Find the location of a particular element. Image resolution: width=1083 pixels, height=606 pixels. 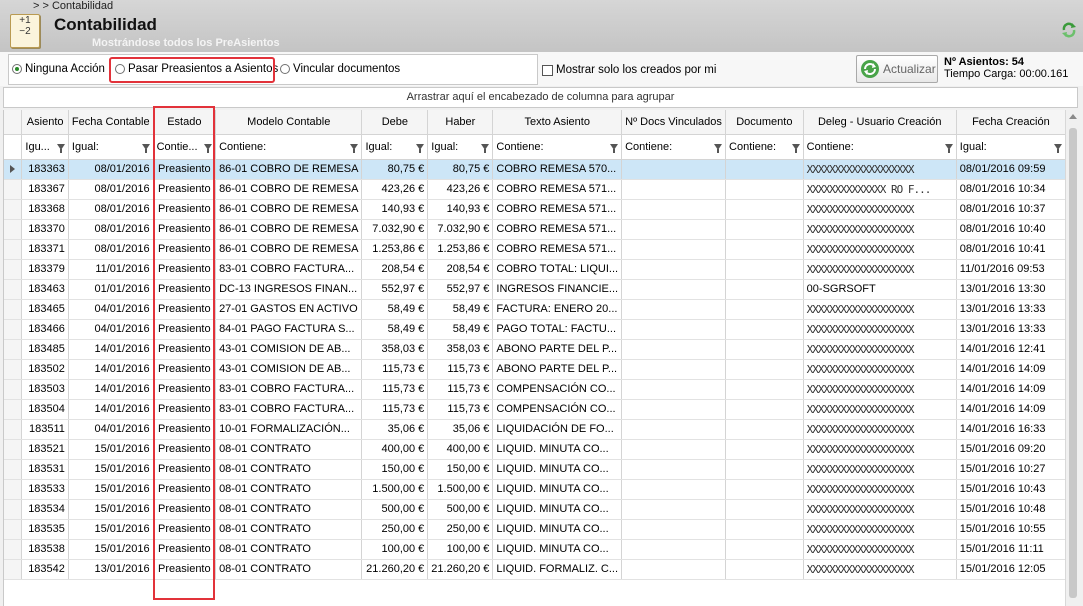

cell-fecha-contable: 04/01/2016 is located at coordinates (111, 329).